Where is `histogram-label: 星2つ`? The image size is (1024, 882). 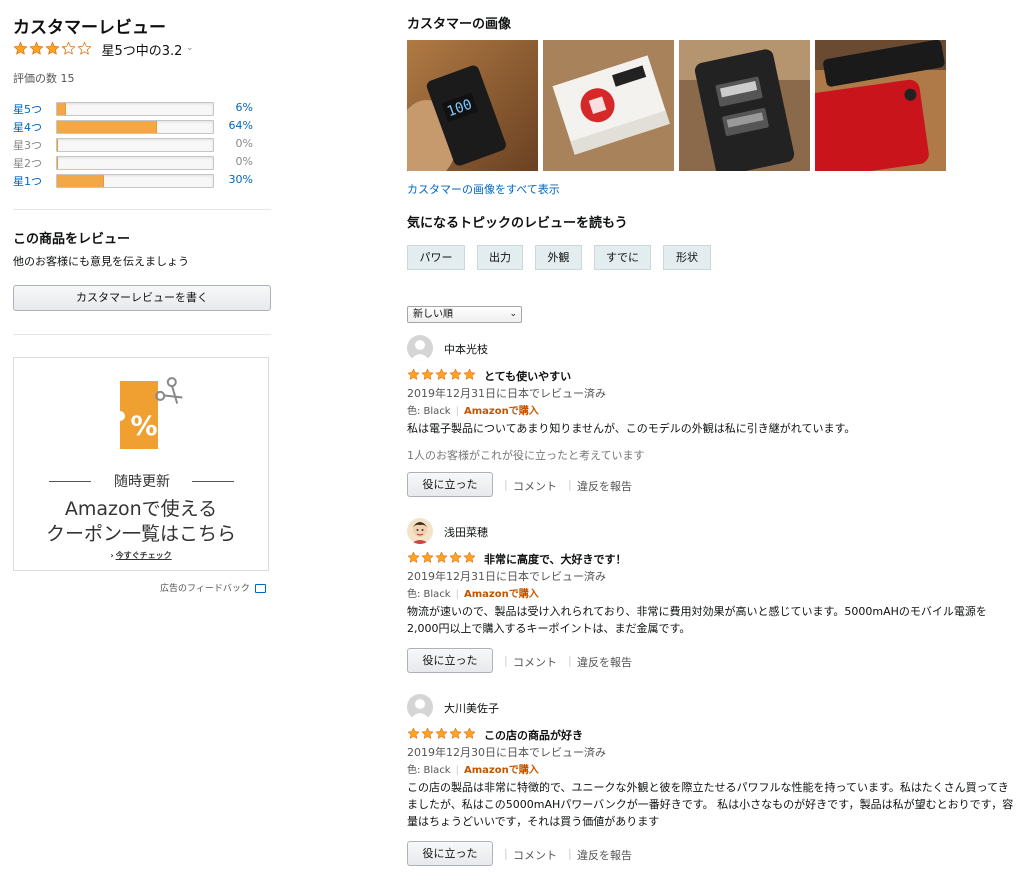
histogram-label: 星2つ is located at coordinates (27, 163).